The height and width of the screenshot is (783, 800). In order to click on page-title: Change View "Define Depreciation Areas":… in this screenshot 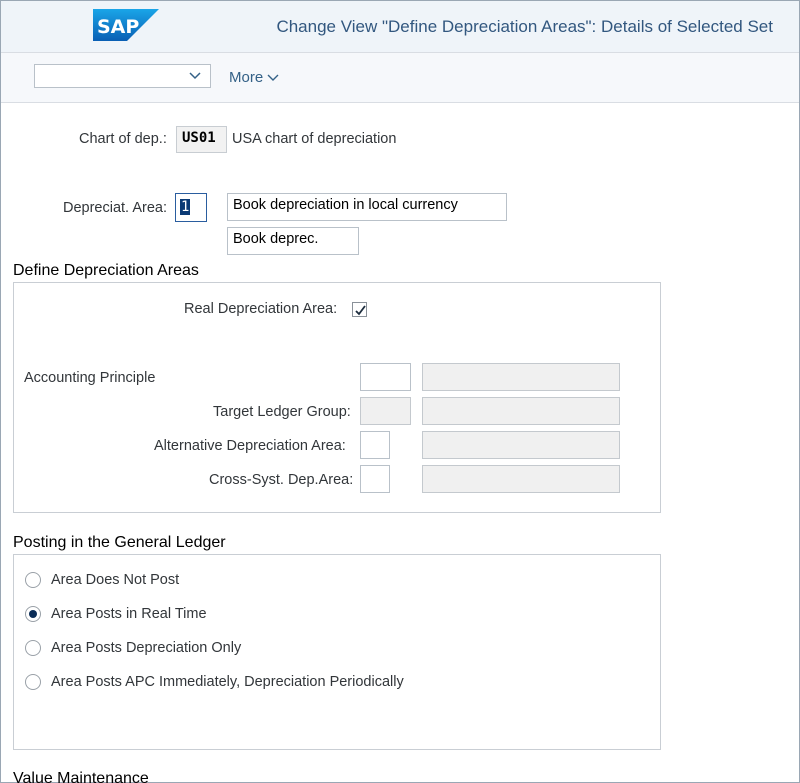, I will do `click(524, 26)`.